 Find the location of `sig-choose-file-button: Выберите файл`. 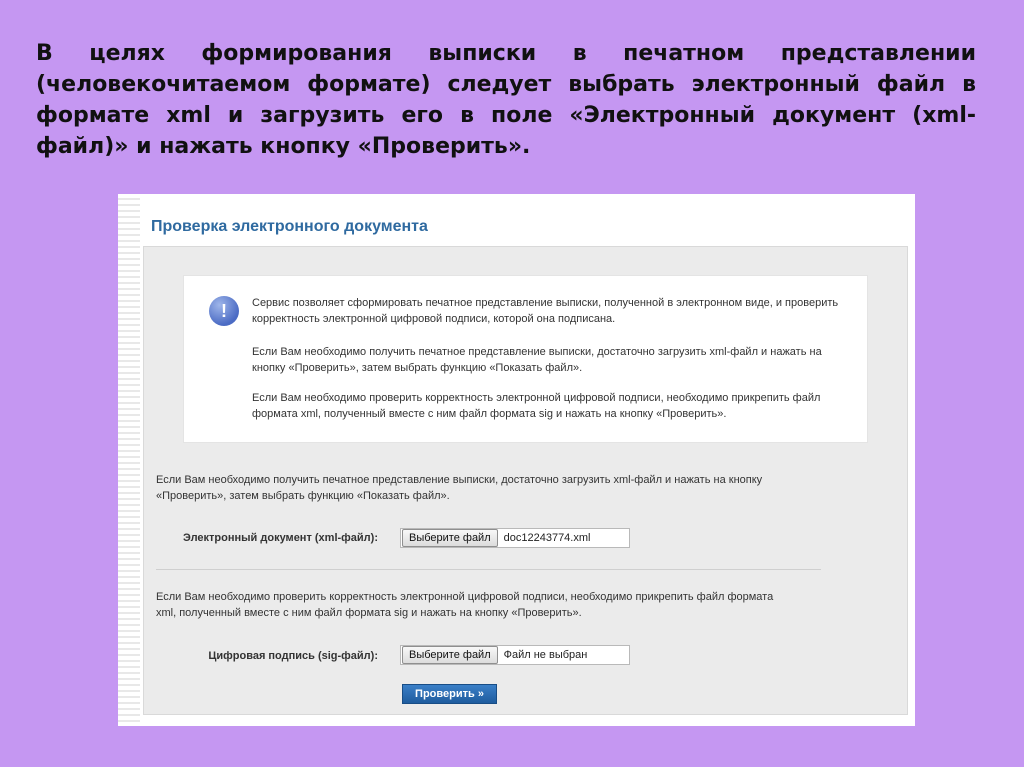

sig-choose-file-button: Выберите файл is located at coordinates (450, 655).